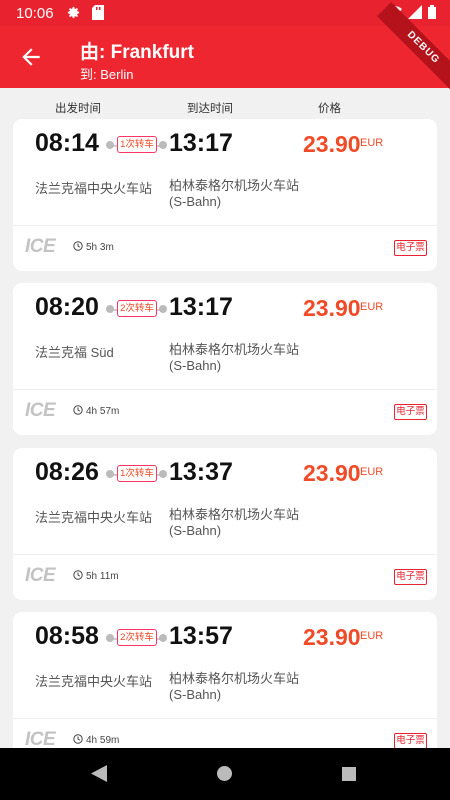  Describe the element at coordinates (349, 774) in the screenshot. I see `nav-recents-icon` at that location.